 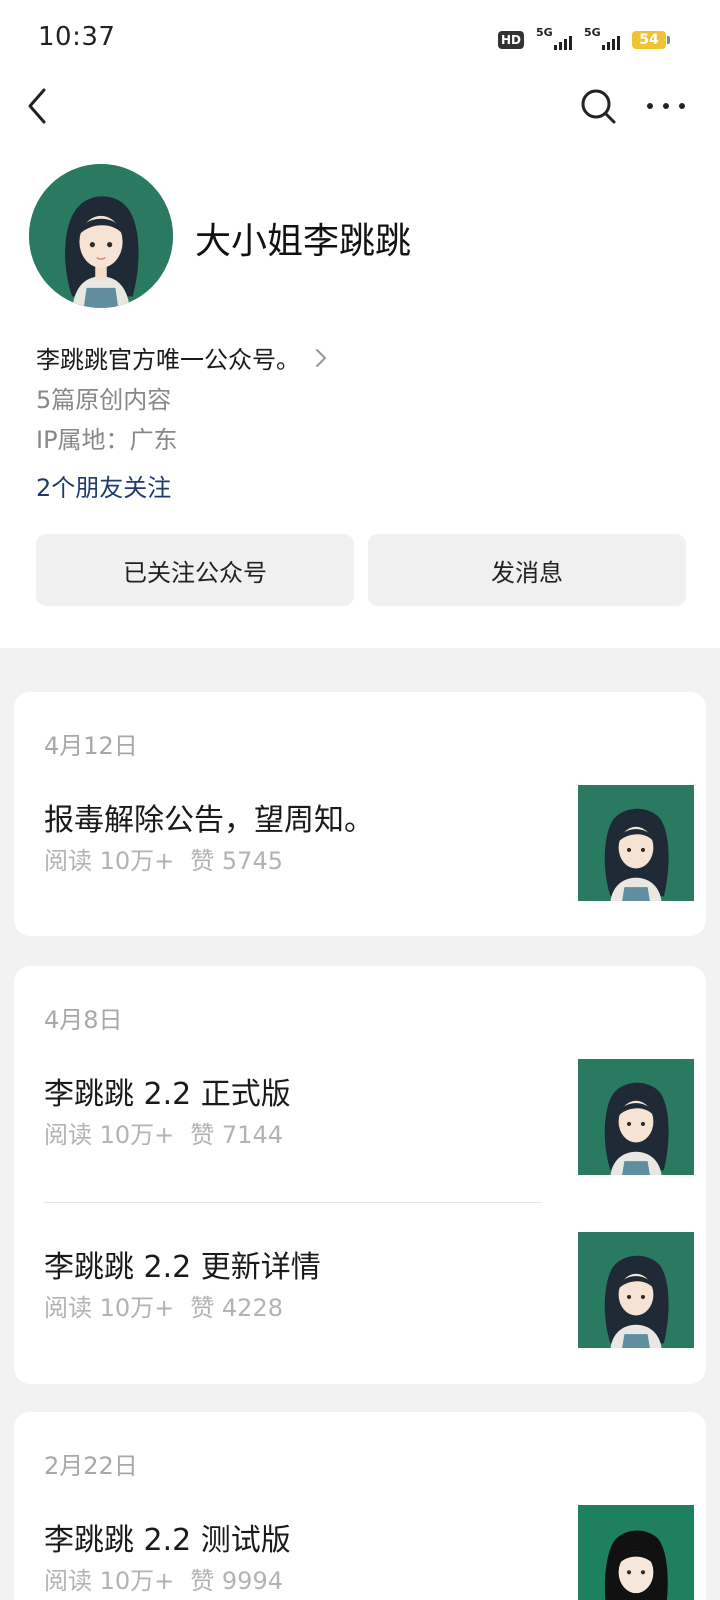 What do you see at coordinates (37, 106) in the screenshot?
I see `chevron-left-icon` at bounding box center [37, 106].